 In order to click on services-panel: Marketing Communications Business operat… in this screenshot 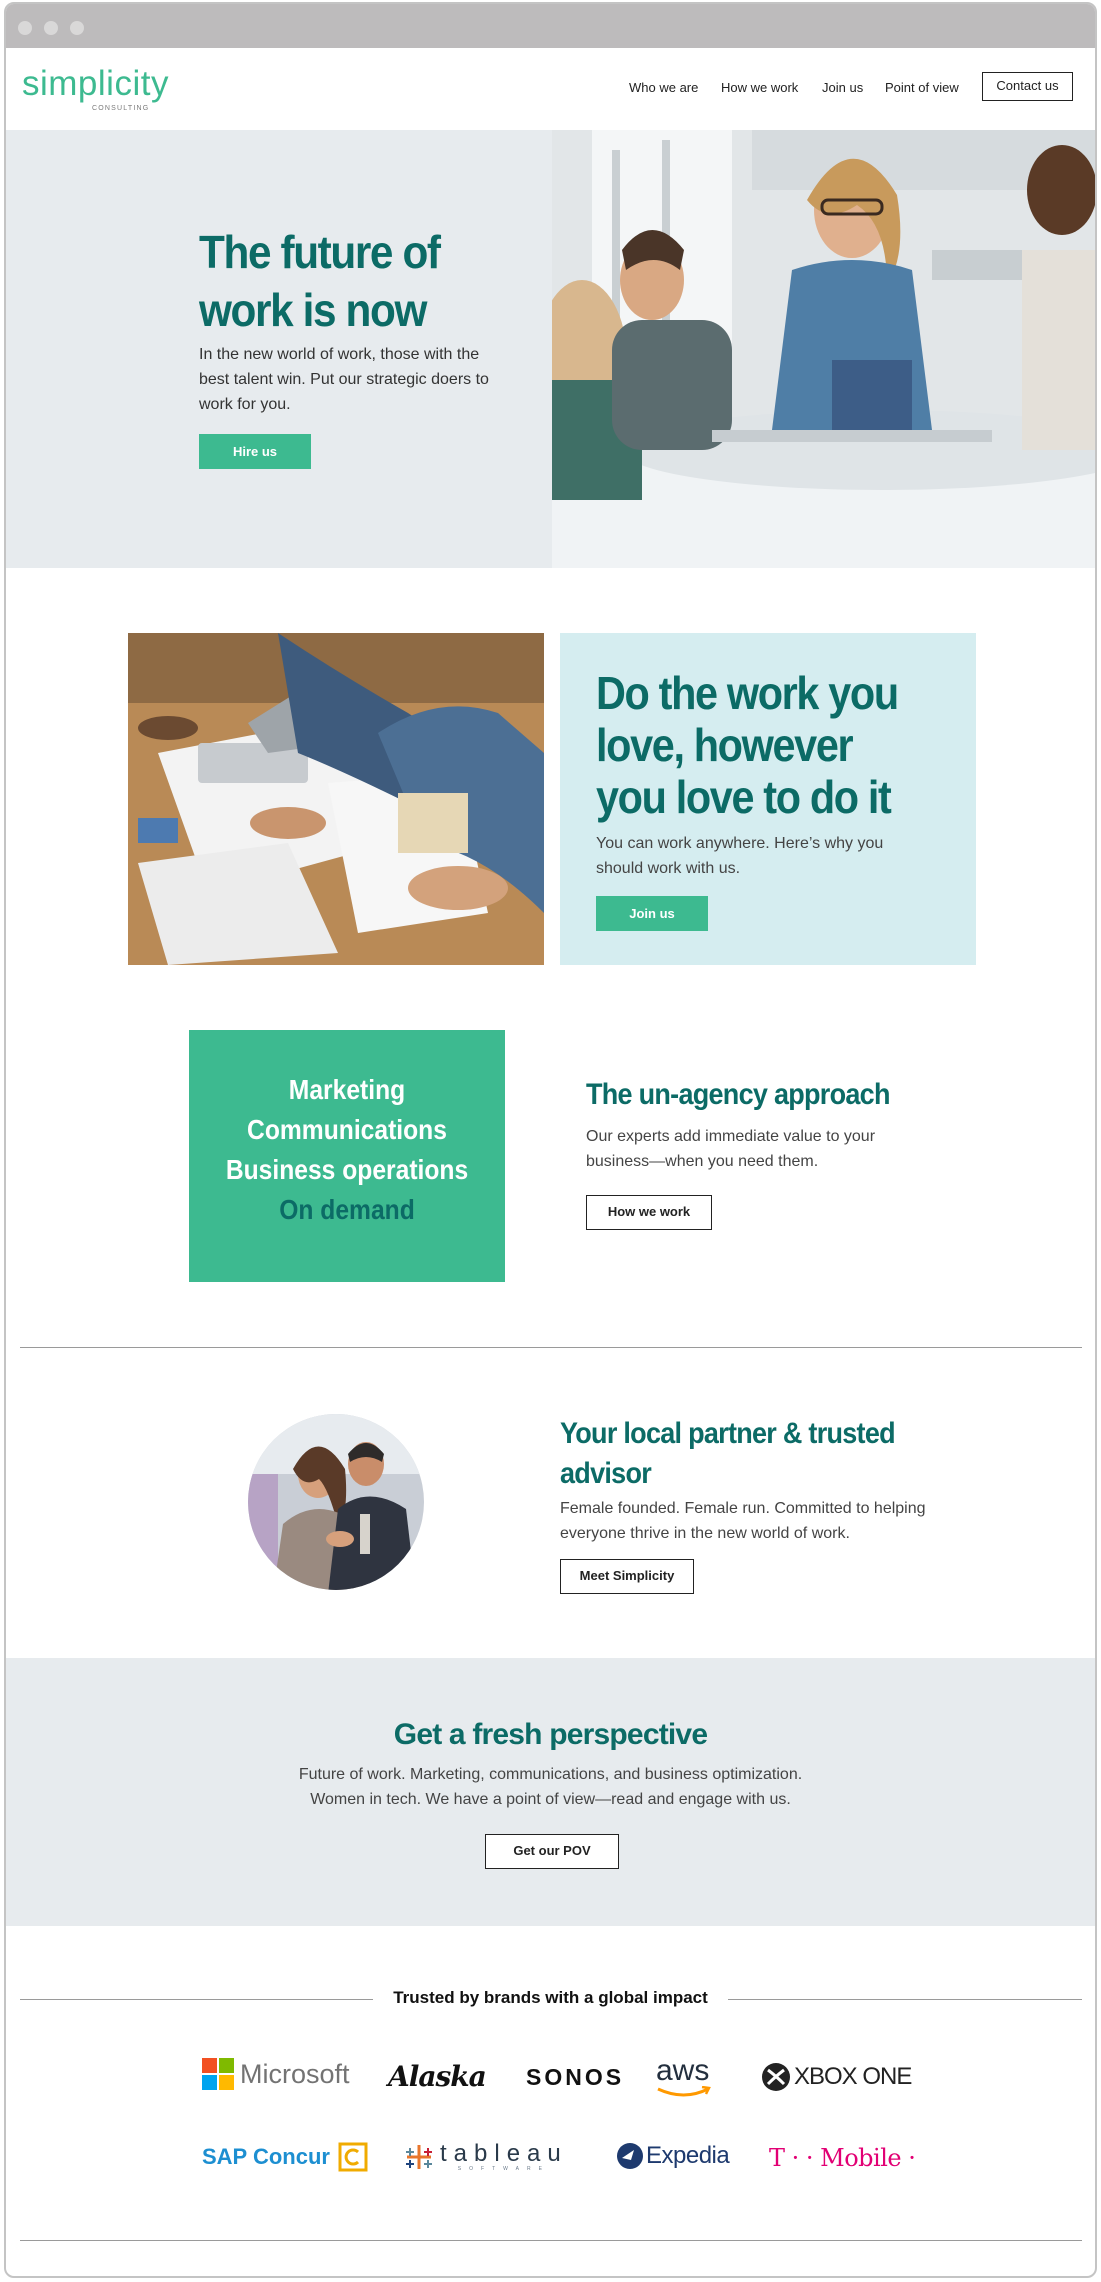, I will do `click(347, 1156)`.